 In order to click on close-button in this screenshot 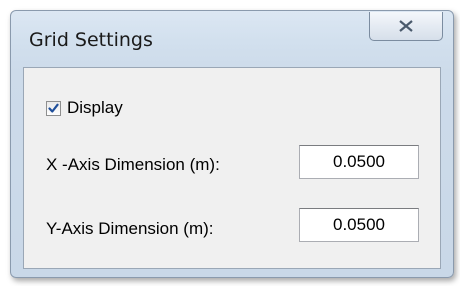, I will do `click(406, 26)`.